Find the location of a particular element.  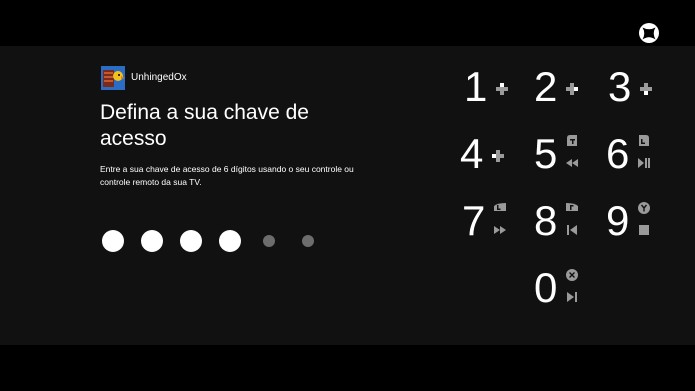

fast-forward-icon is located at coordinates (500, 230).